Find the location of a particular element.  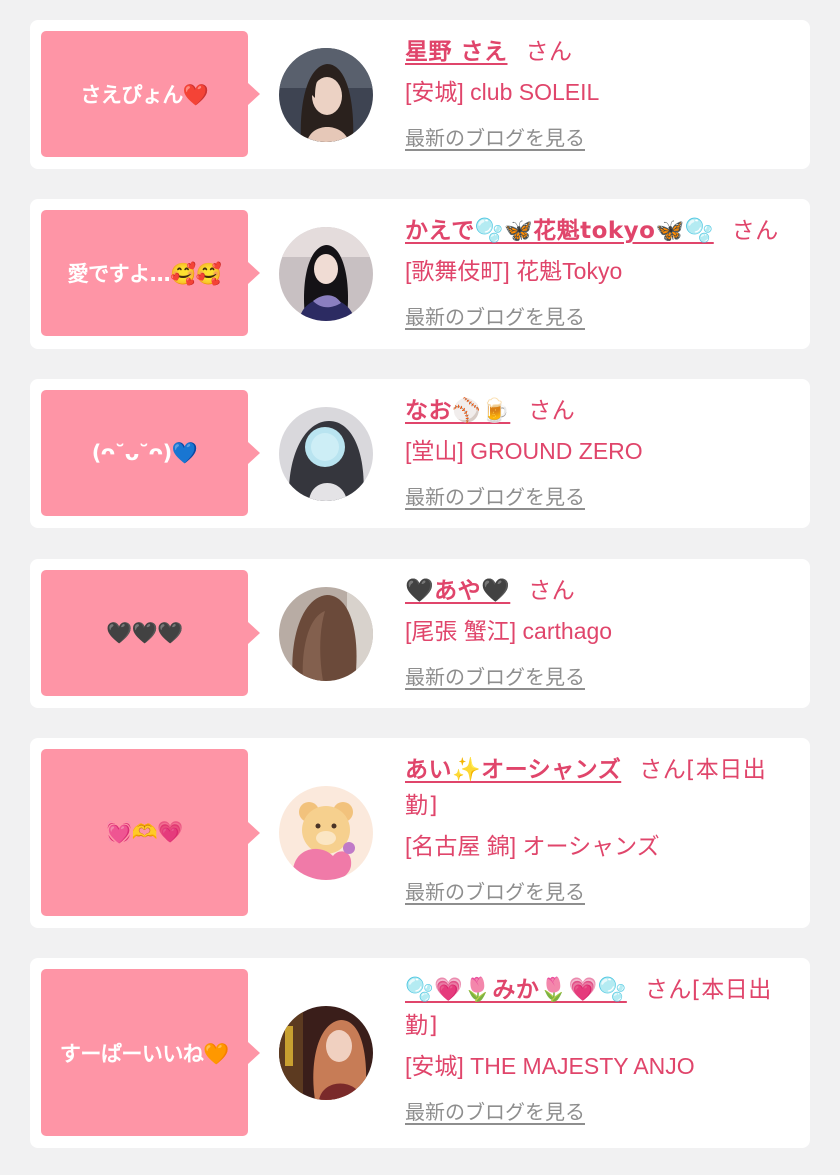

card-info: なお⚾️🍺 さん [堂山] GROUND ZERO 最新のブログを見る is located at coordinates (598, 451).